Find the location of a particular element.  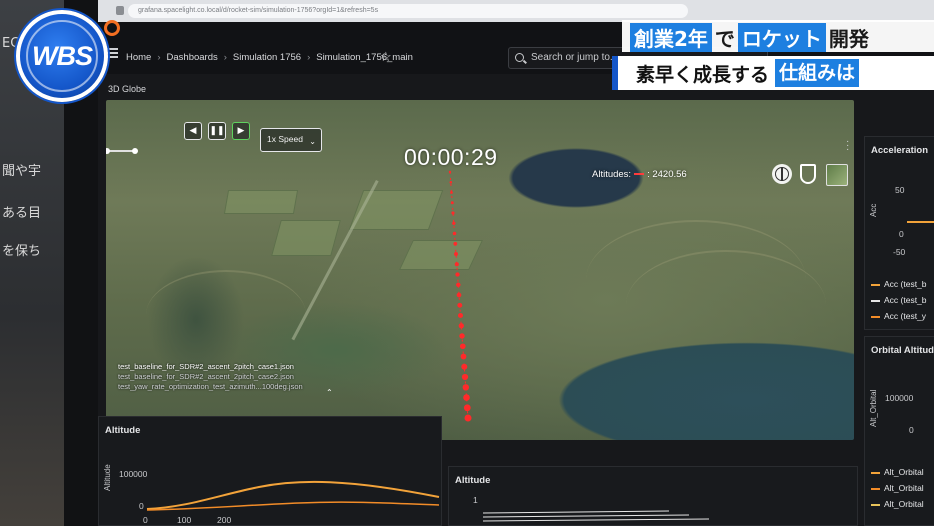

axis-tick: -50 is located at coordinates (899, 252).